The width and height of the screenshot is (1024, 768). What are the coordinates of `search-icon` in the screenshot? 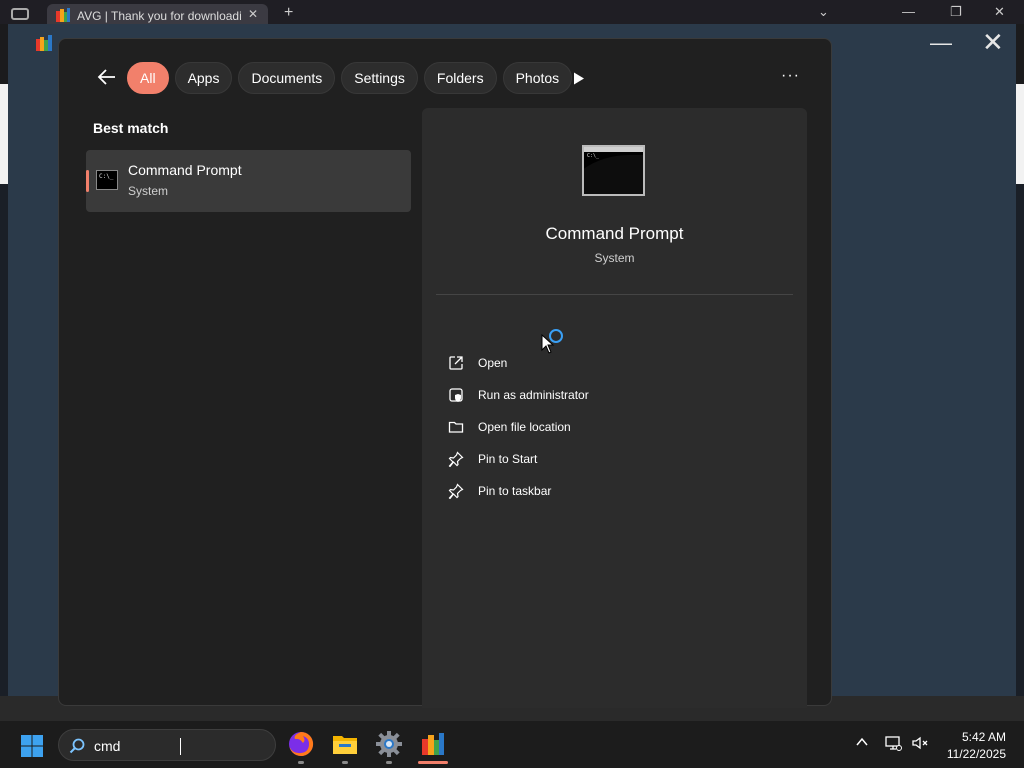 It's located at (77, 746).